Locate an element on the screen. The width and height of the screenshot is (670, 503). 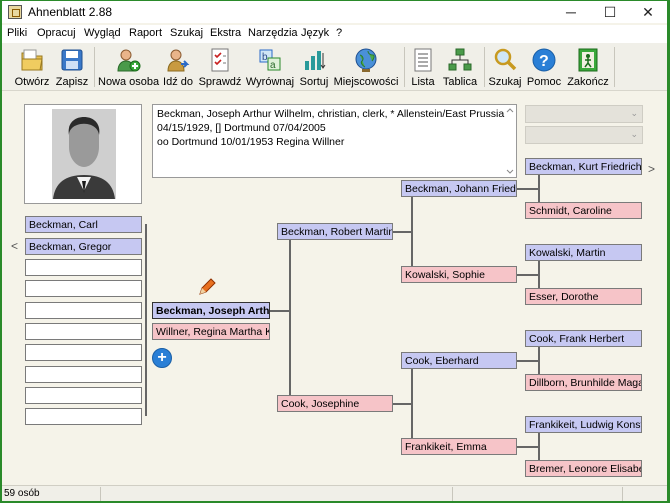
details-scrollbar is located at coordinates (510, 141).